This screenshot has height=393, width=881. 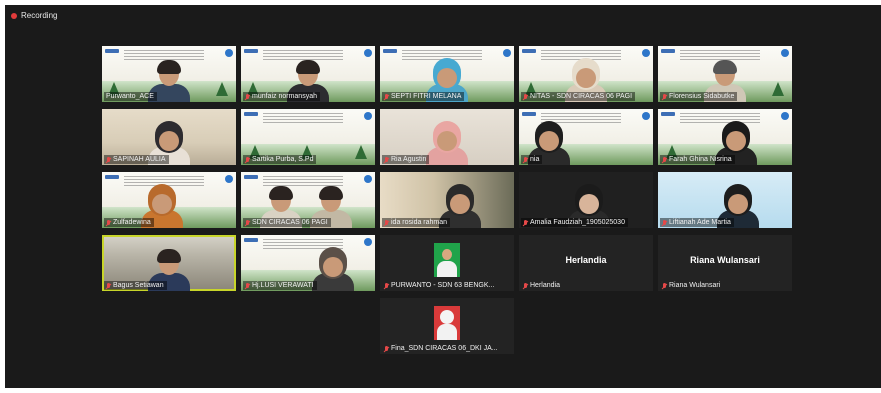 What do you see at coordinates (14, 15) in the screenshot?
I see `recording-dot-icon` at bounding box center [14, 15].